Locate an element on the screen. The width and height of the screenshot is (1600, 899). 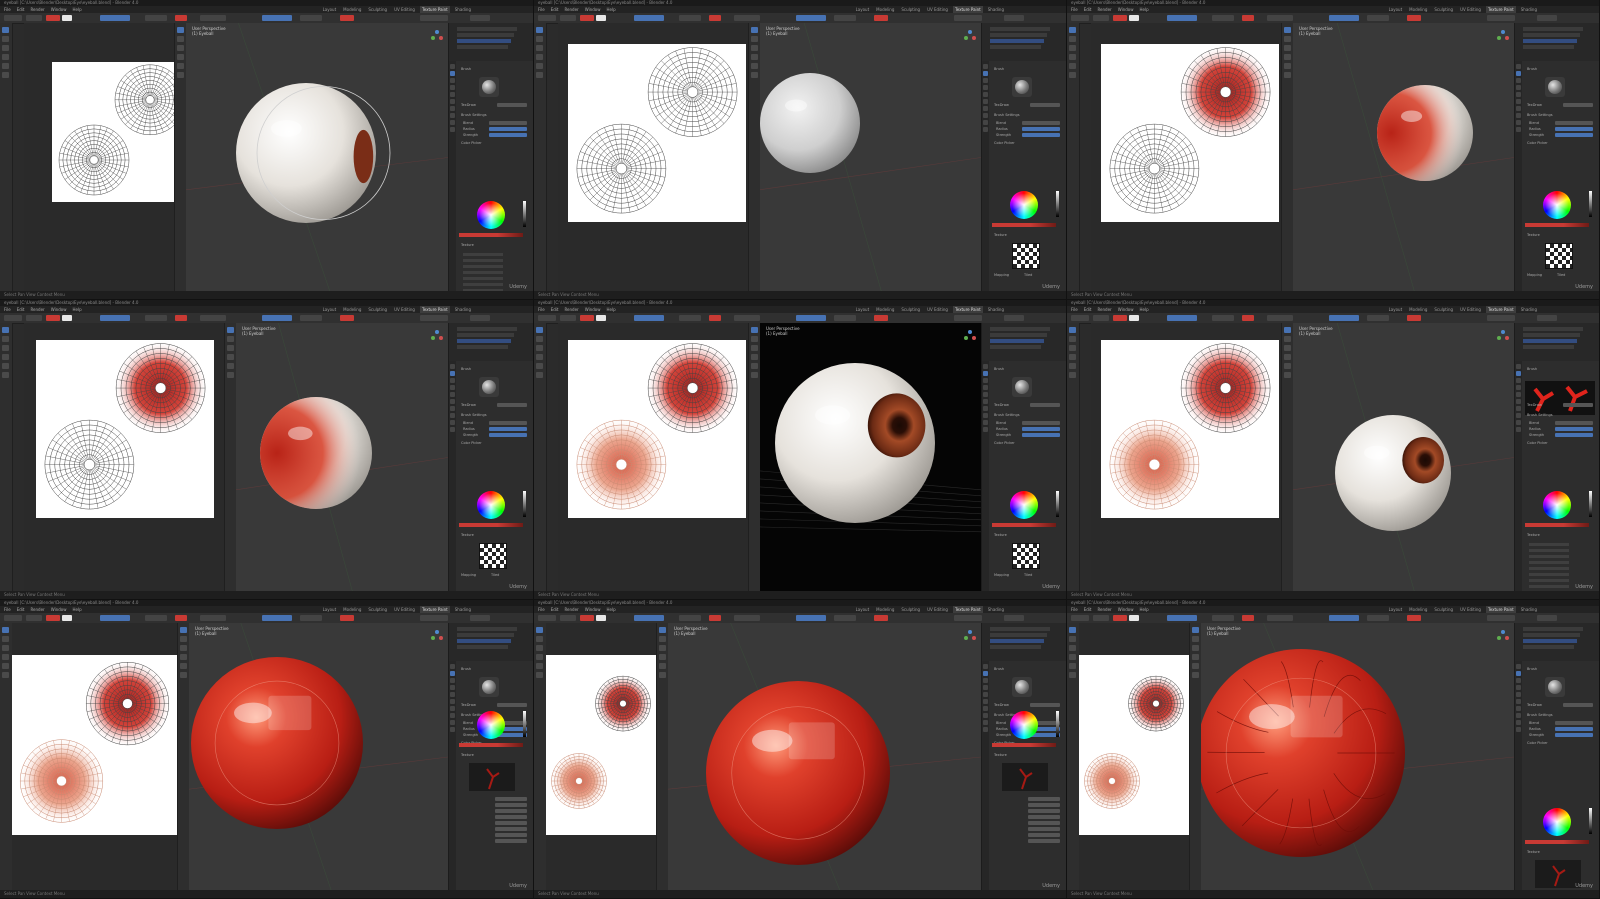
tab-texture-paint: Texture Paint is located at coordinates (434, 9).